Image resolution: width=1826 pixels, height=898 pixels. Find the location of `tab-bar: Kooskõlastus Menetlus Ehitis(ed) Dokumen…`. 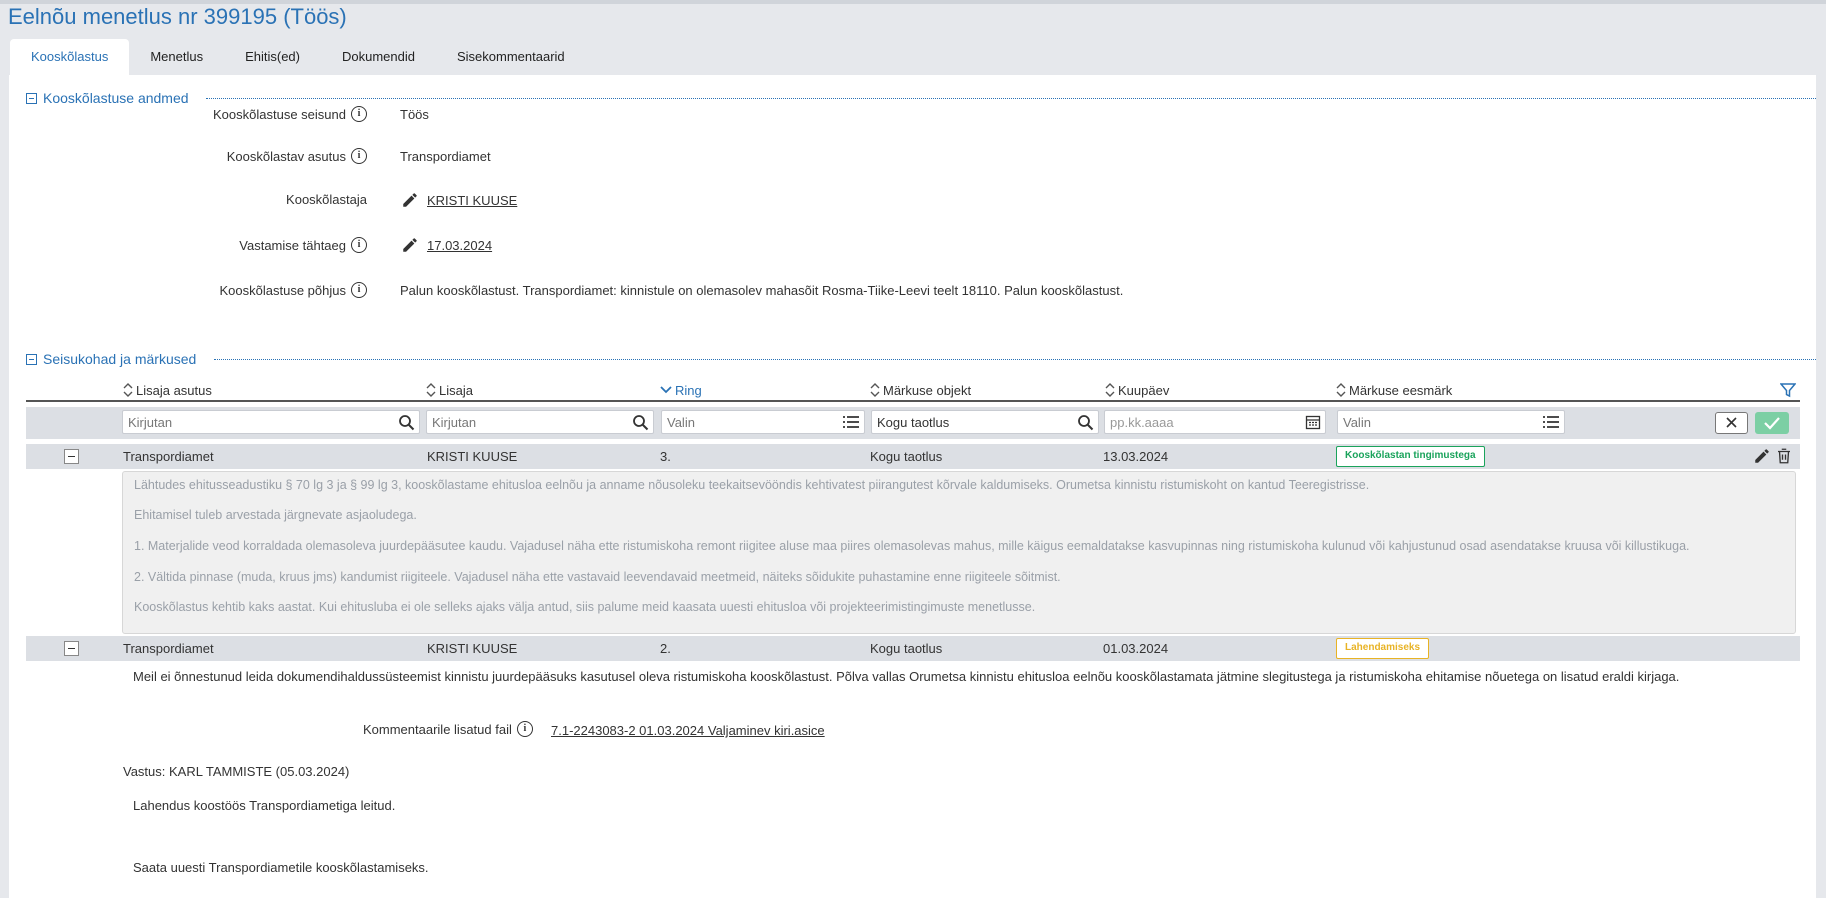

tab-bar: Kooskõlastus Menetlus Ehitis(ed) Dokumen… is located at coordinates (298, 57).